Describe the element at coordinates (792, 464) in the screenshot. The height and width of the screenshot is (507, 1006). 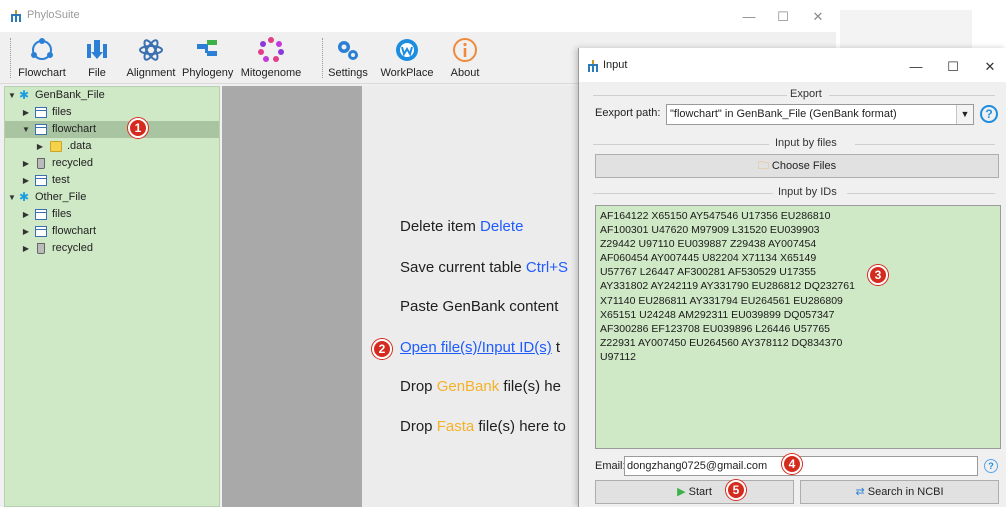
I see `step-badge-4: 4` at that location.